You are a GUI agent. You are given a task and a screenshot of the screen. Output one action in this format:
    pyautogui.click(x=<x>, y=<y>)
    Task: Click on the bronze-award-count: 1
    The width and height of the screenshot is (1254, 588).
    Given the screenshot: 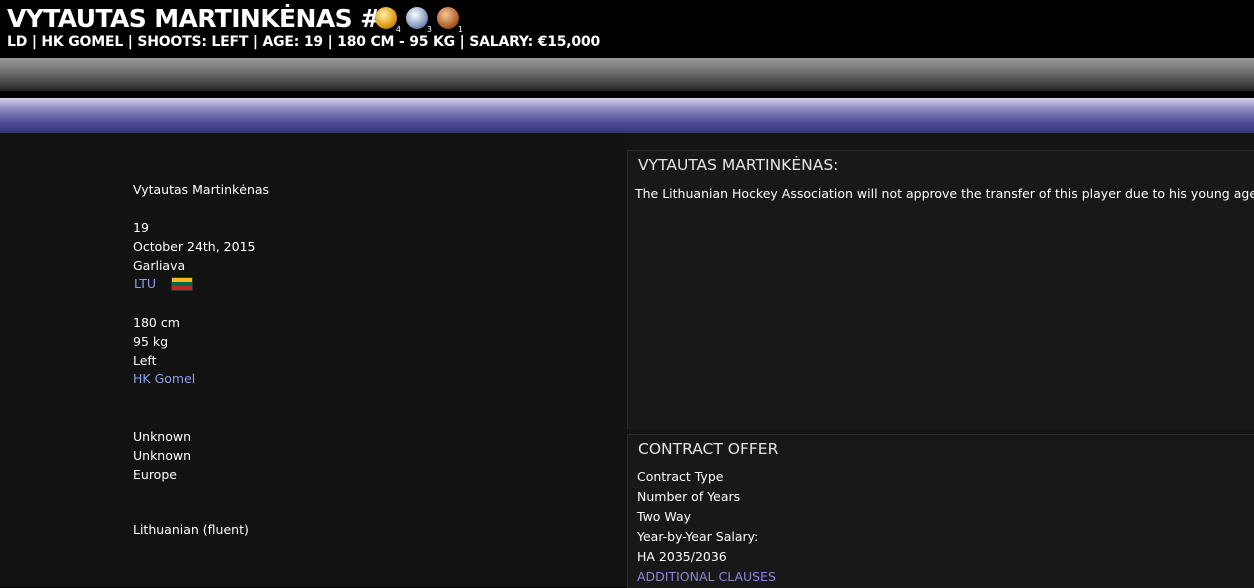 What is the action you would take?
    pyautogui.click(x=460, y=29)
    